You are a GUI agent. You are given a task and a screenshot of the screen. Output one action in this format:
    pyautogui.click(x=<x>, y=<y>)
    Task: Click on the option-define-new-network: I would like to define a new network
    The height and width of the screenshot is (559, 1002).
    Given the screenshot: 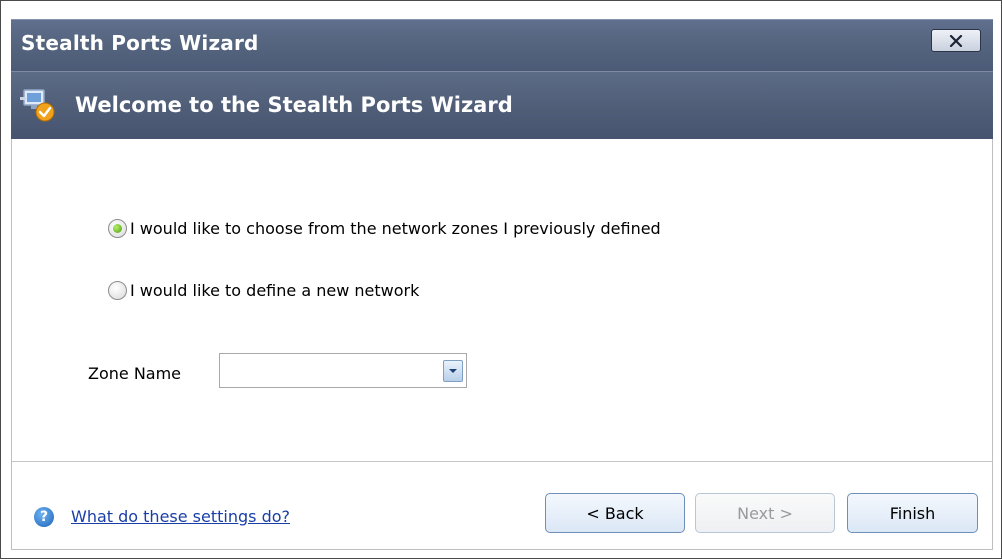 What is the action you would take?
    pyautogui.click(x=263, y=290)
    